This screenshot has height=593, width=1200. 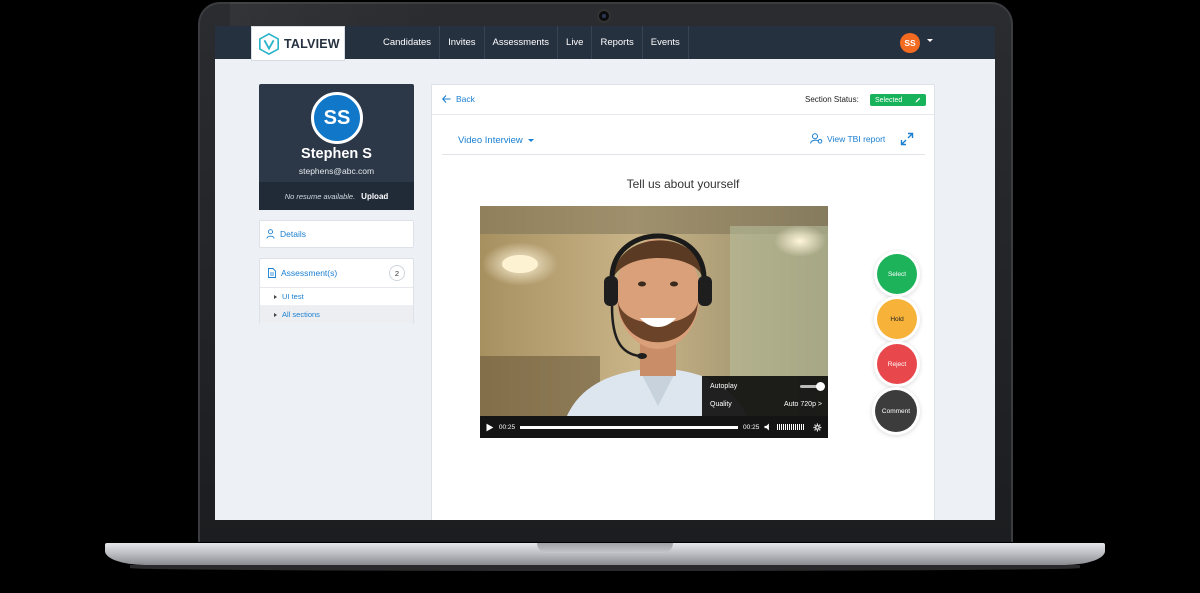 I want to click on candidate-avatar: SS, so click(x=337, y=118).